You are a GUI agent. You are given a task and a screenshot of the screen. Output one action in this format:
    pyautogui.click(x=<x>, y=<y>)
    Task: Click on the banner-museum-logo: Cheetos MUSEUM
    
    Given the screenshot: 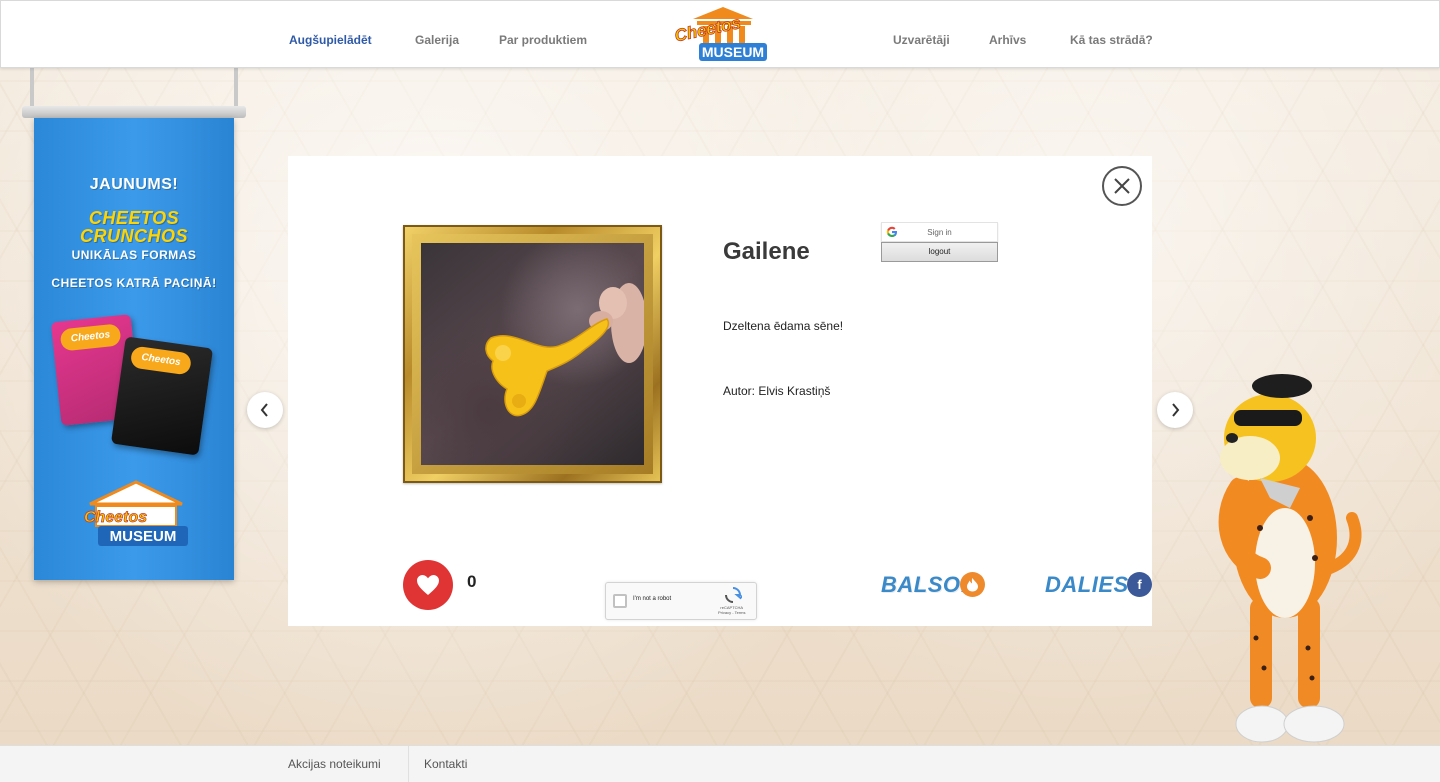 What is the action you would take?
    pyautogui.click(x=136, y=515)
    